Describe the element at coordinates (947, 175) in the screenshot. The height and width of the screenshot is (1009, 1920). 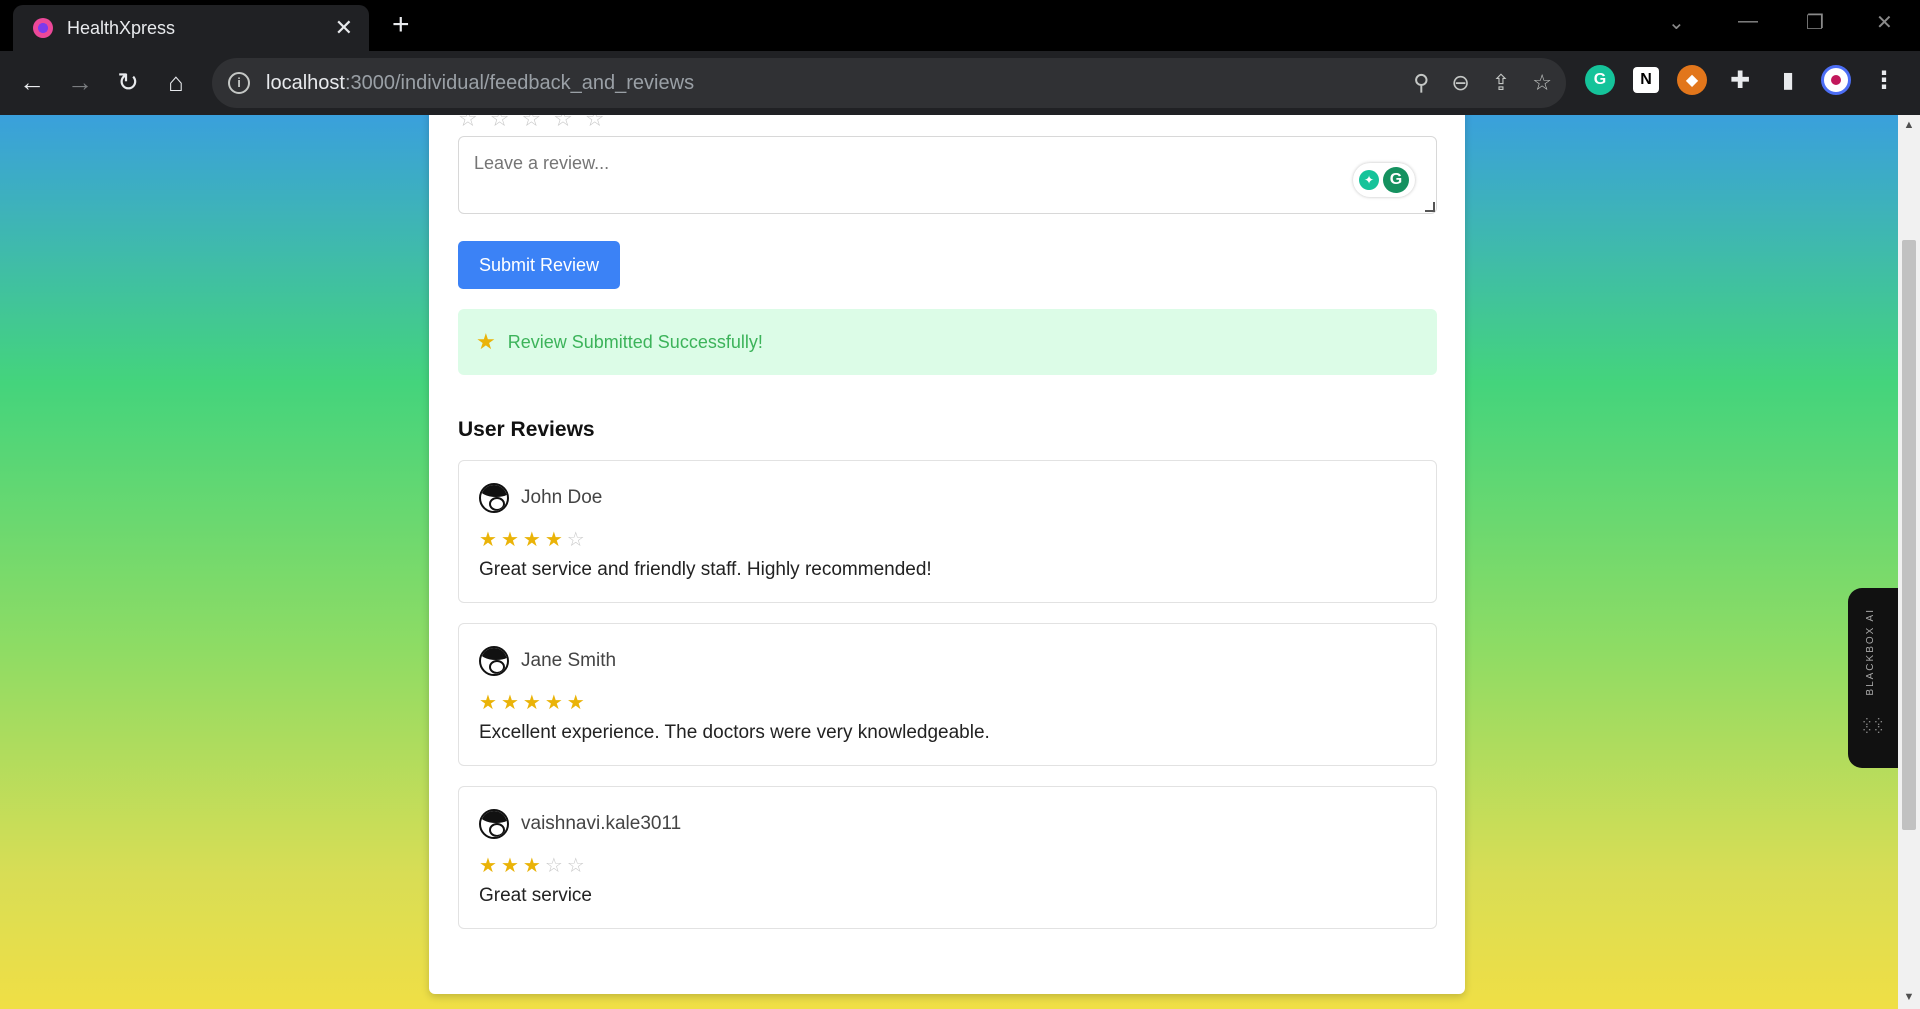
I see `review-textarea` at that location.